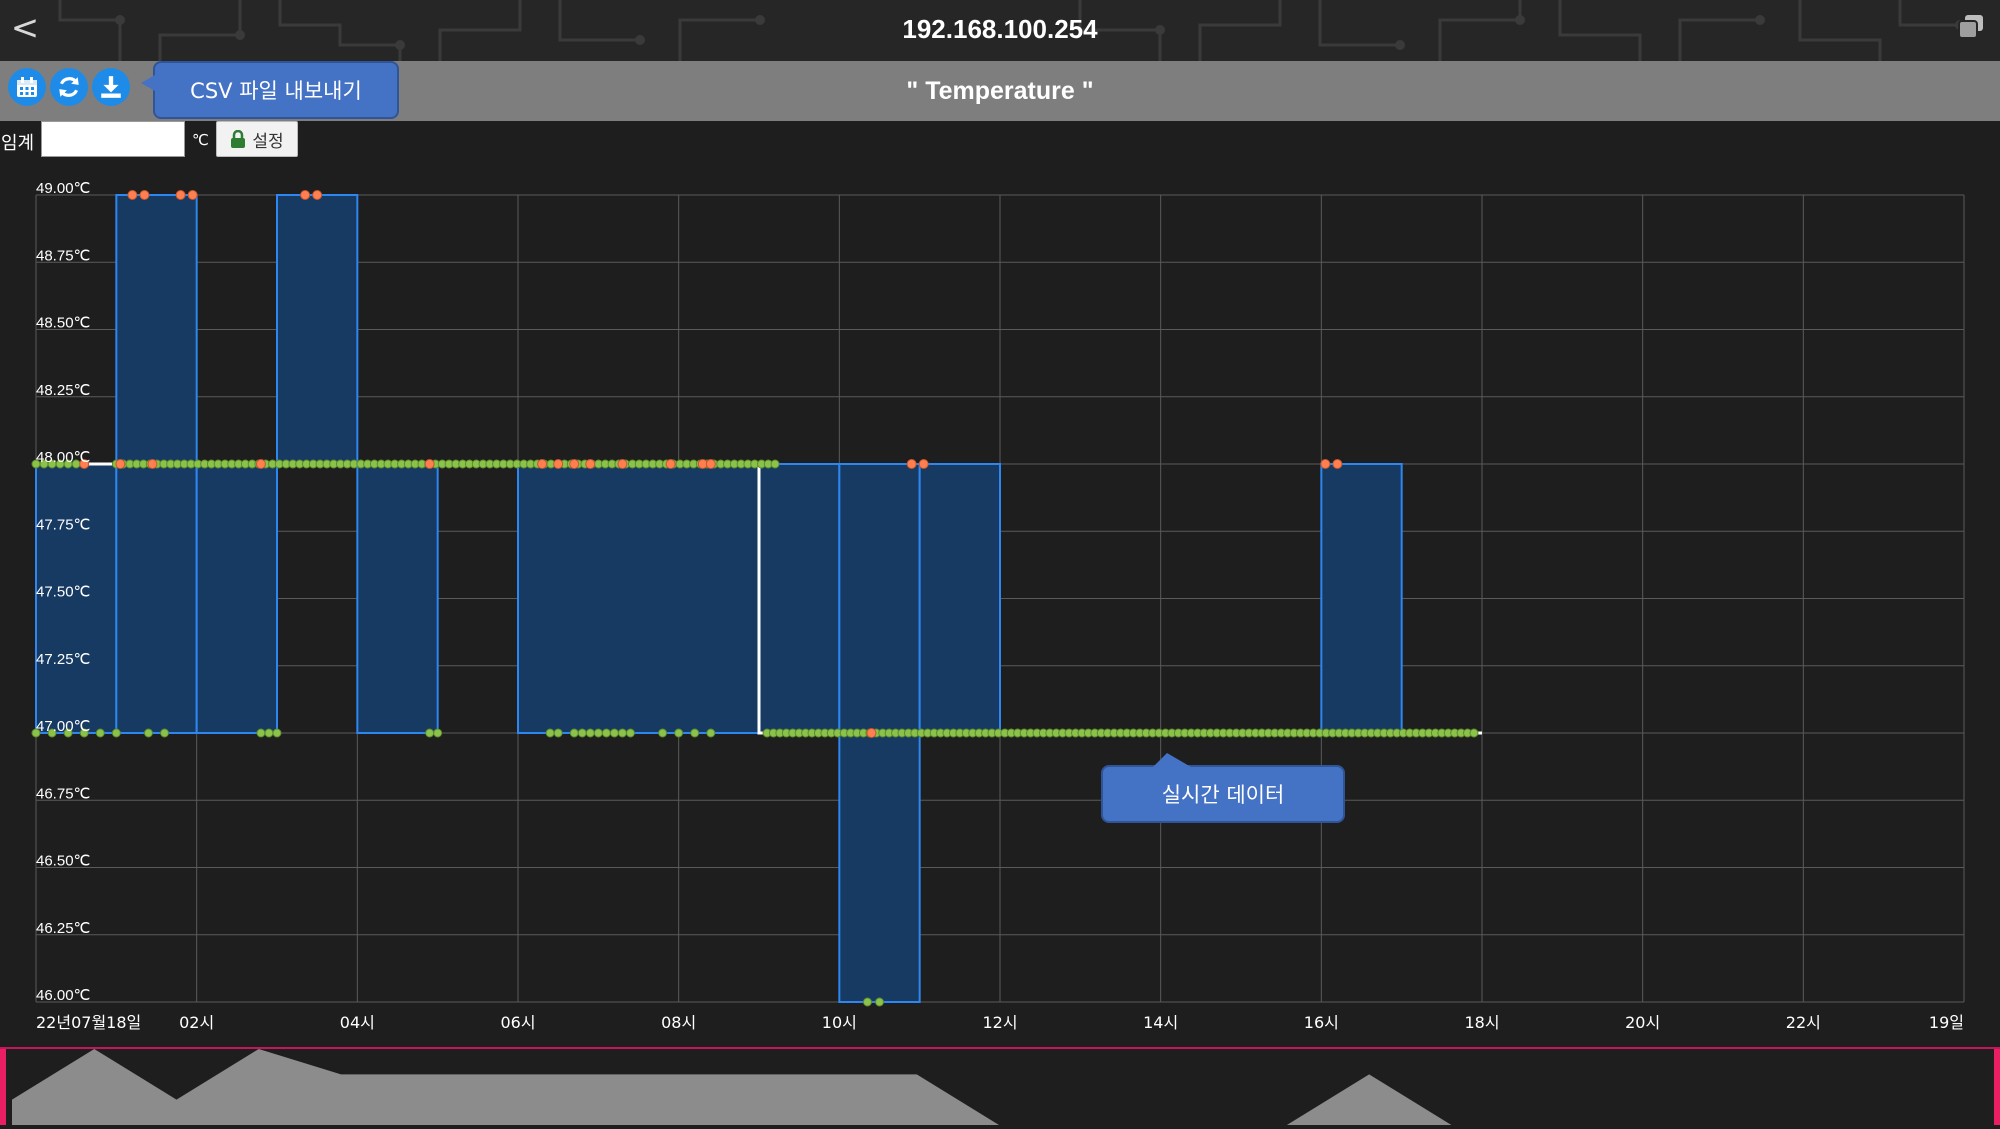 This screenshot has height=1129, width=2000. What do you see at coordinates (1803, 1022) in the screenshot?
I see `x-tick-label: 22시` at bounding box center [1803, 1022].